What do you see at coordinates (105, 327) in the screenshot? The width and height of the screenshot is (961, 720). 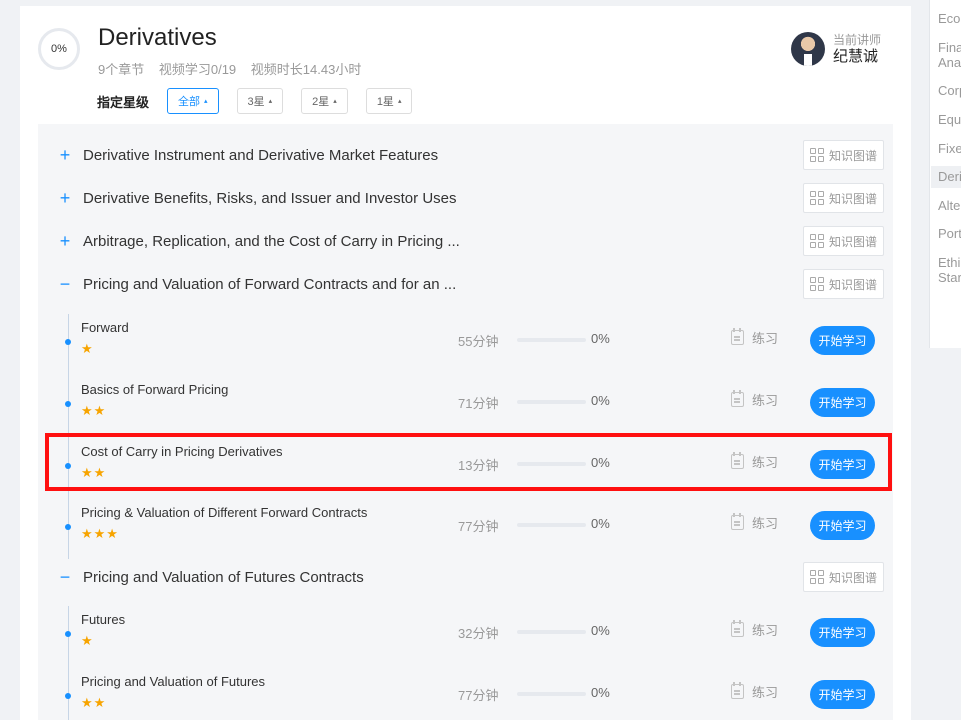 I see `lesson-title: Forward` at bounding box center [105, 327].